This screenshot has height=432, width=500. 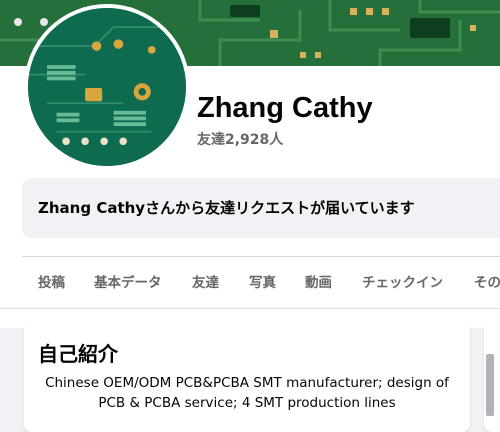 I want to click on tab-check-ins: チェックイン, so click(x=402, y=281).